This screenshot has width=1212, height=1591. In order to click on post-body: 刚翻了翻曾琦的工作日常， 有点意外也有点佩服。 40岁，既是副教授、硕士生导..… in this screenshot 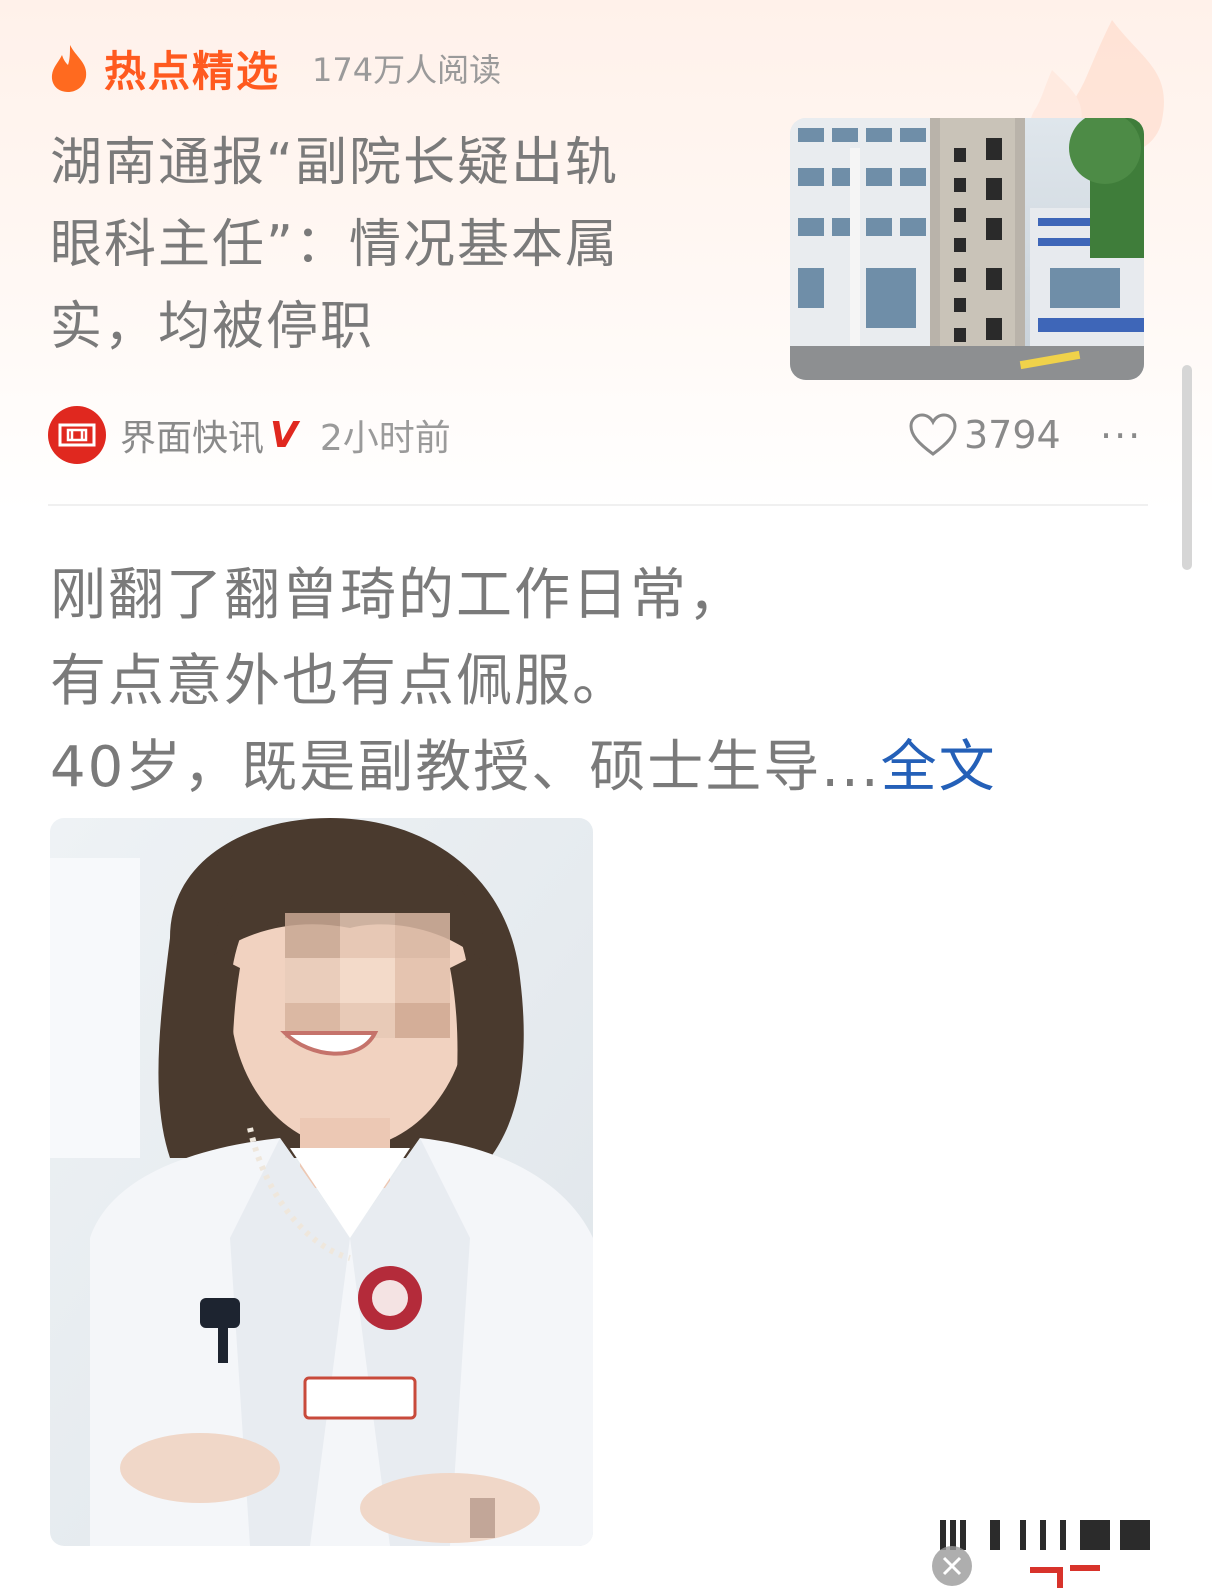, I will do `click(605, 682)`.